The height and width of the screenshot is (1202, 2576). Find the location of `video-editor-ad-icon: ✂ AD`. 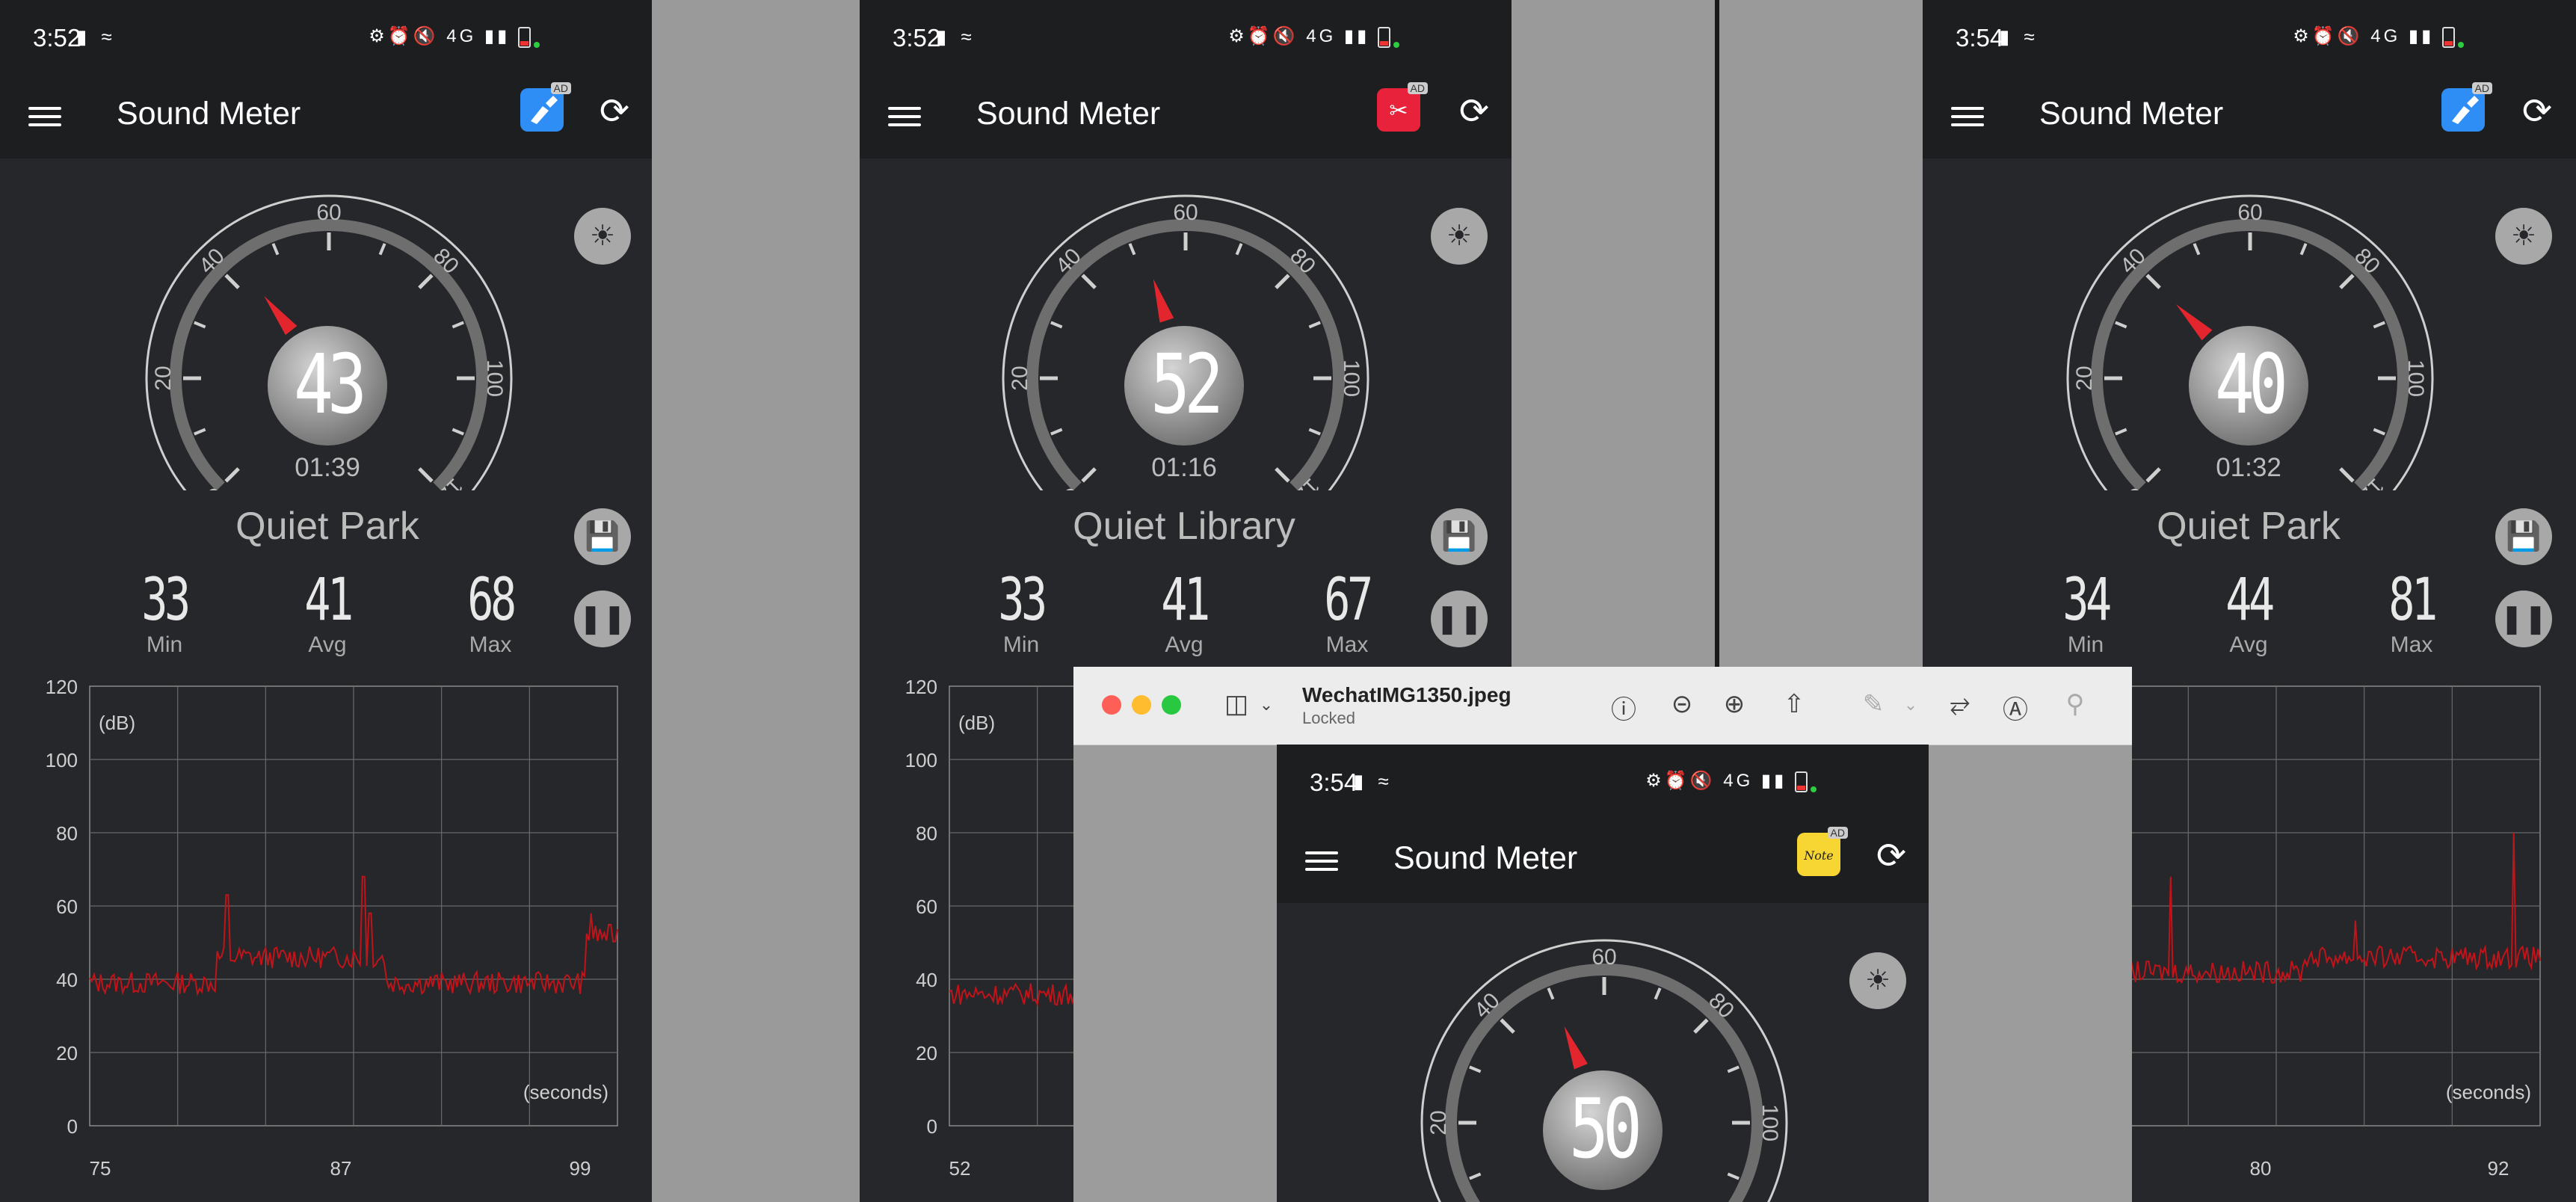

video-editor-ad-icon: ✂ AD is located at coordinates (1402, 107).